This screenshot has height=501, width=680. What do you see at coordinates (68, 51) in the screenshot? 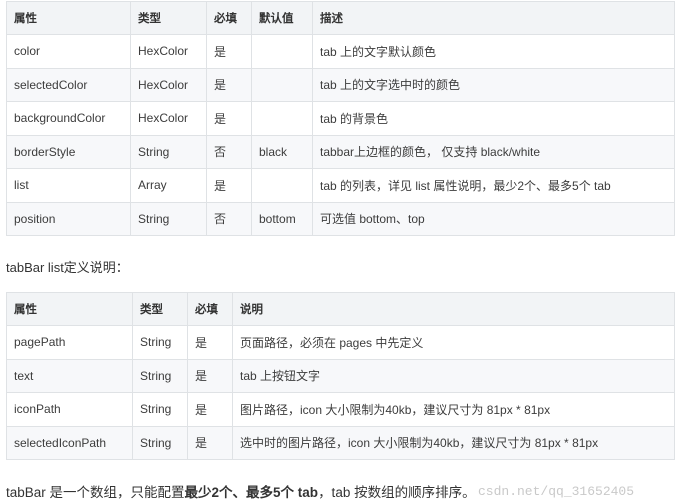
I see `table-cell: color` at bounding box center [68, 51].